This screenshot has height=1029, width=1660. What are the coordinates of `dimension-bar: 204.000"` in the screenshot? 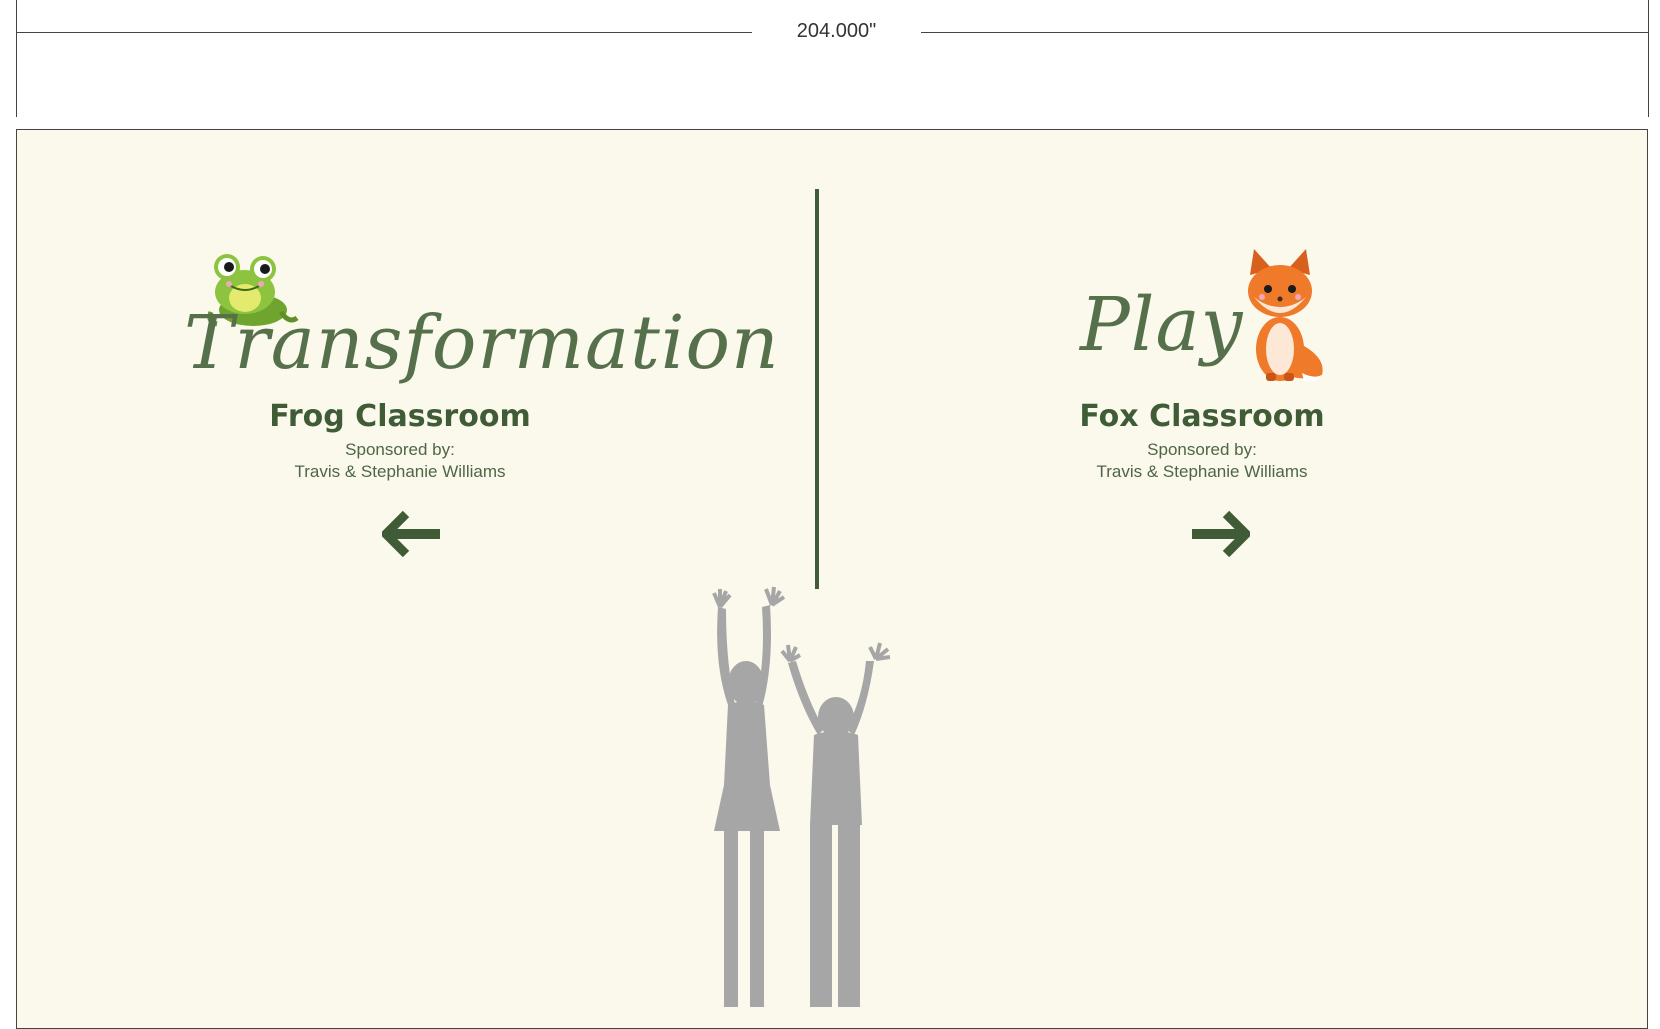 It's located at (830, 62).